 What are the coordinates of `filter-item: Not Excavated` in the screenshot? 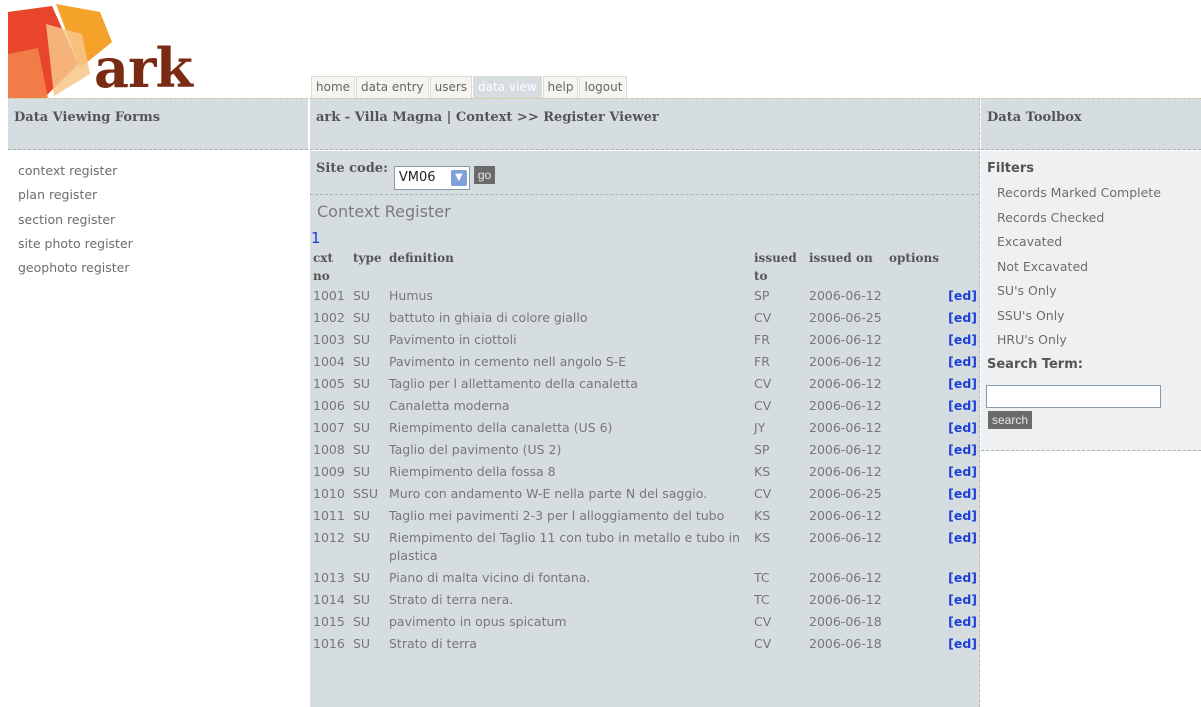 It's located at (1099, 267).